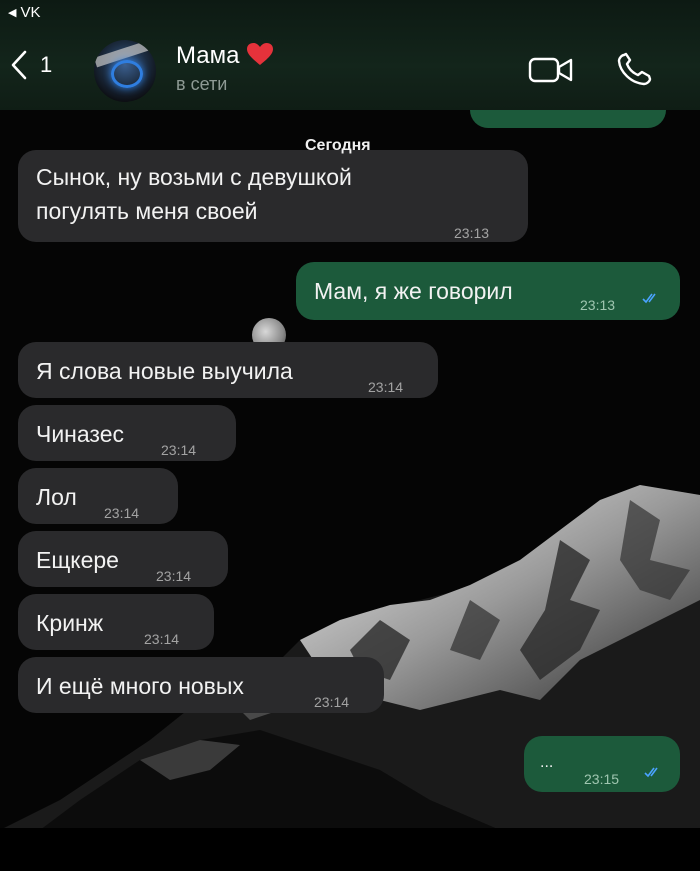 This screenshot has width=700, height=871. What do you see at coordinates (12, 13) in the screenshot?
I see `back-triangle-icon: ◀` at bounding box center [12, 13].